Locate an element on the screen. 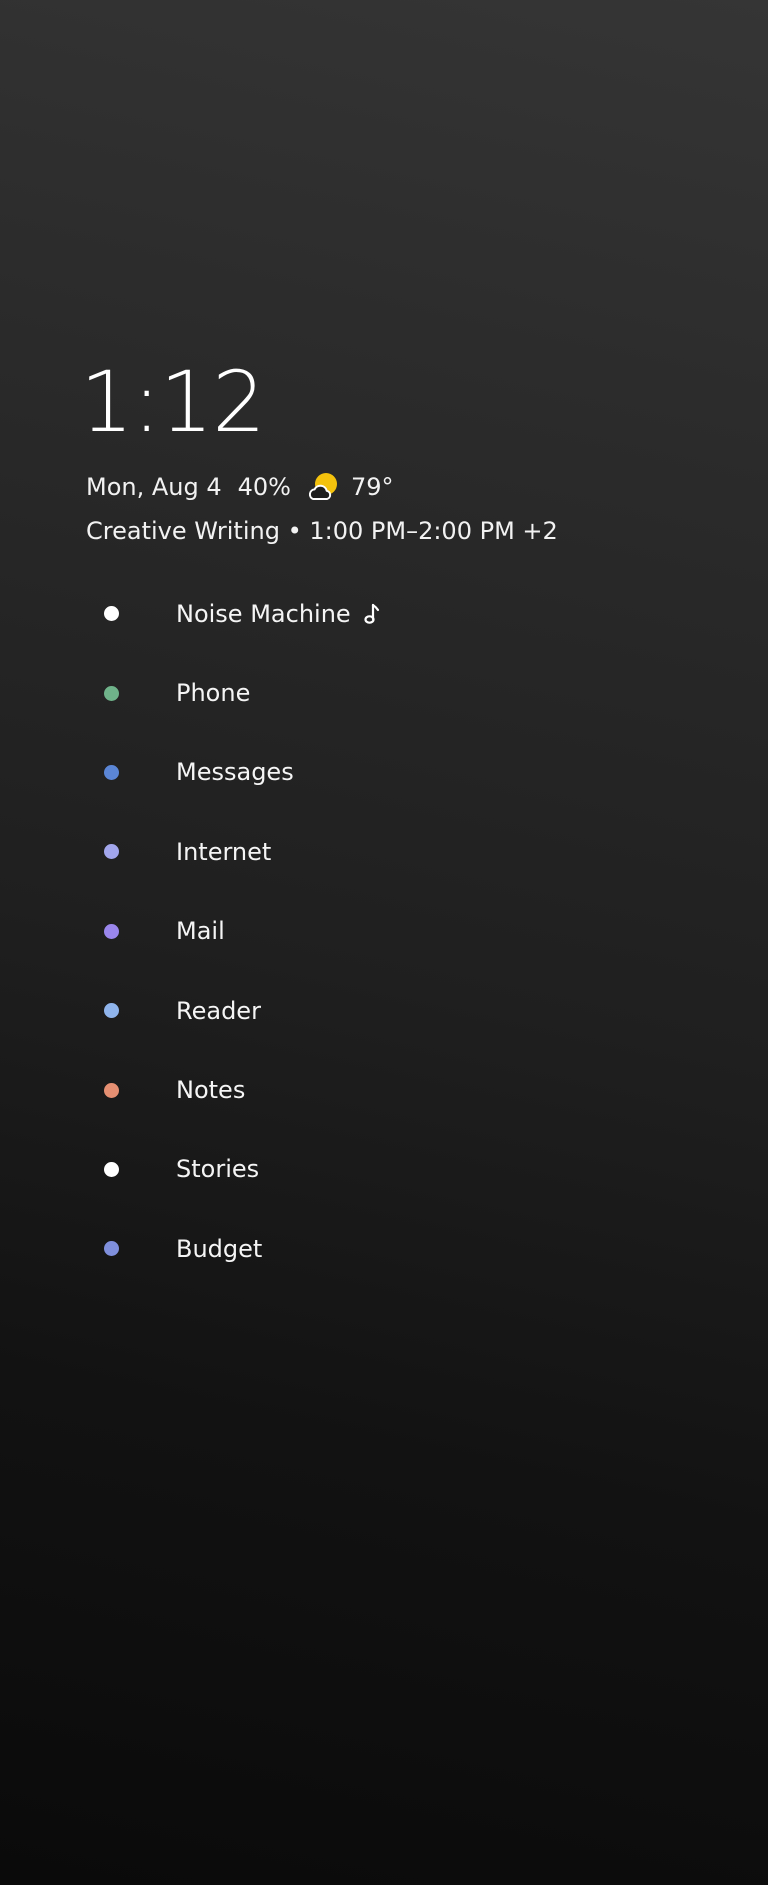  battery-level: 40% is located at coordinates (264, 487).